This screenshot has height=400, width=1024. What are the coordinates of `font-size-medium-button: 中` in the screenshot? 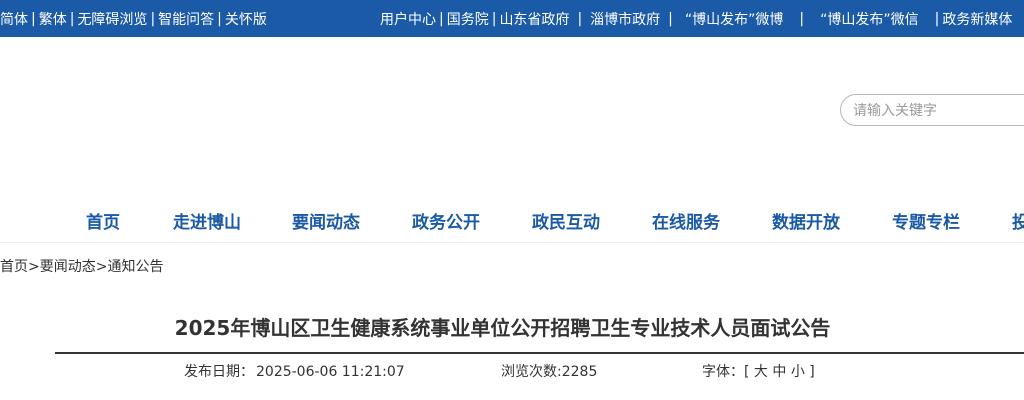 It's located at (779, 372).